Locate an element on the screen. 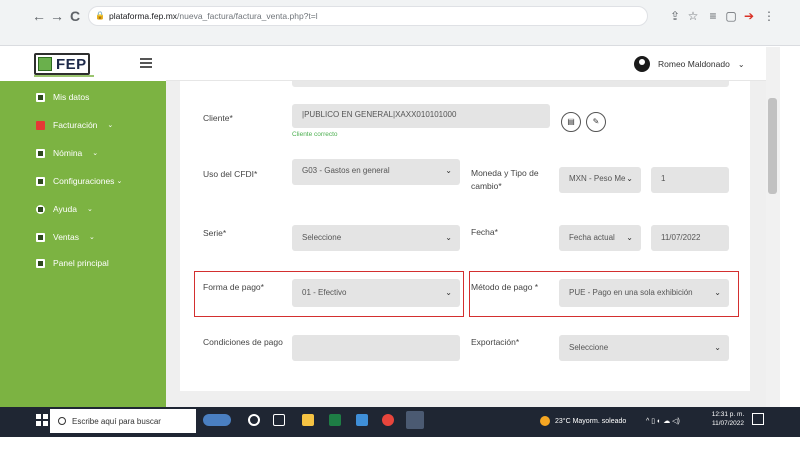 The width and height of the screenshot is (800, 455). fecha-input: 11/07/2022 is located at coordinates (690, 238).